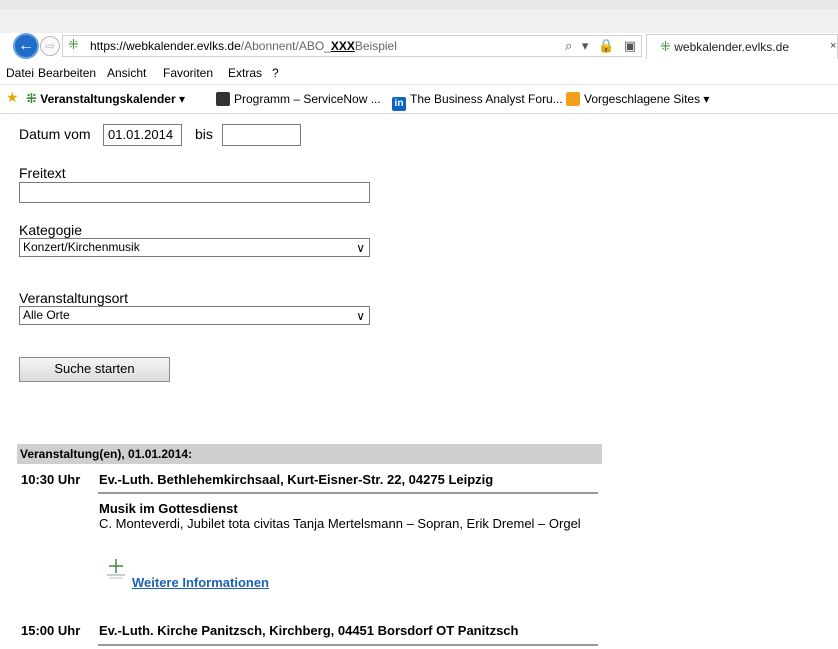  What do you see at coordinates (55, 134) in the screenshot?
I see `datum-label: Datum vom` at bounding box center [55, 134].